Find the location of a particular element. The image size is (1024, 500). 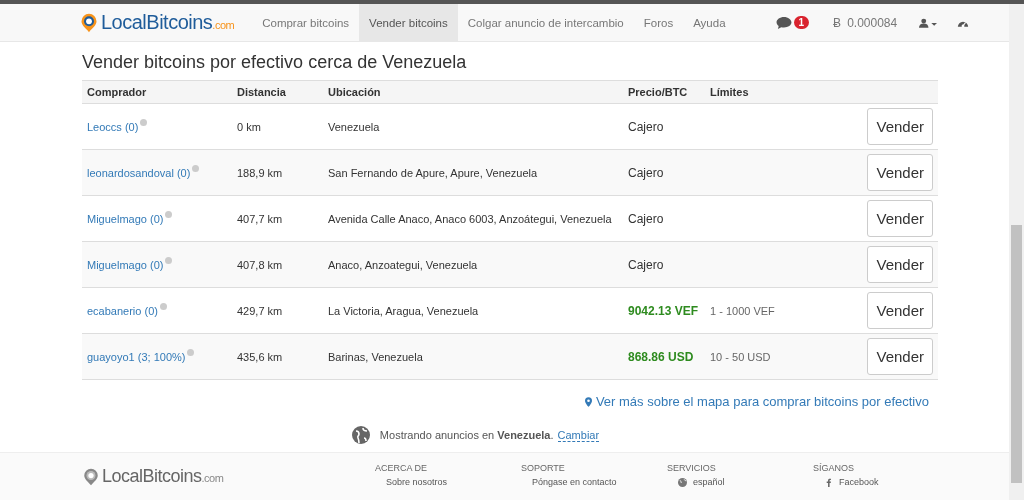

nav-link: Vender bitcoins is located at coordinates (408, 22).